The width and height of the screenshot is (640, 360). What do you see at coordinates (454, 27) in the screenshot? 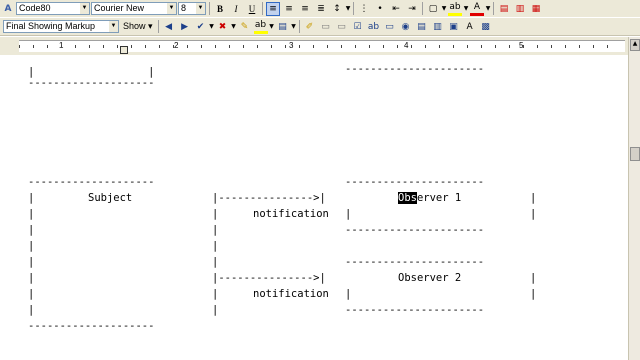
I see `toggle-button-icon: ▣` at bounding box center [454, 27].